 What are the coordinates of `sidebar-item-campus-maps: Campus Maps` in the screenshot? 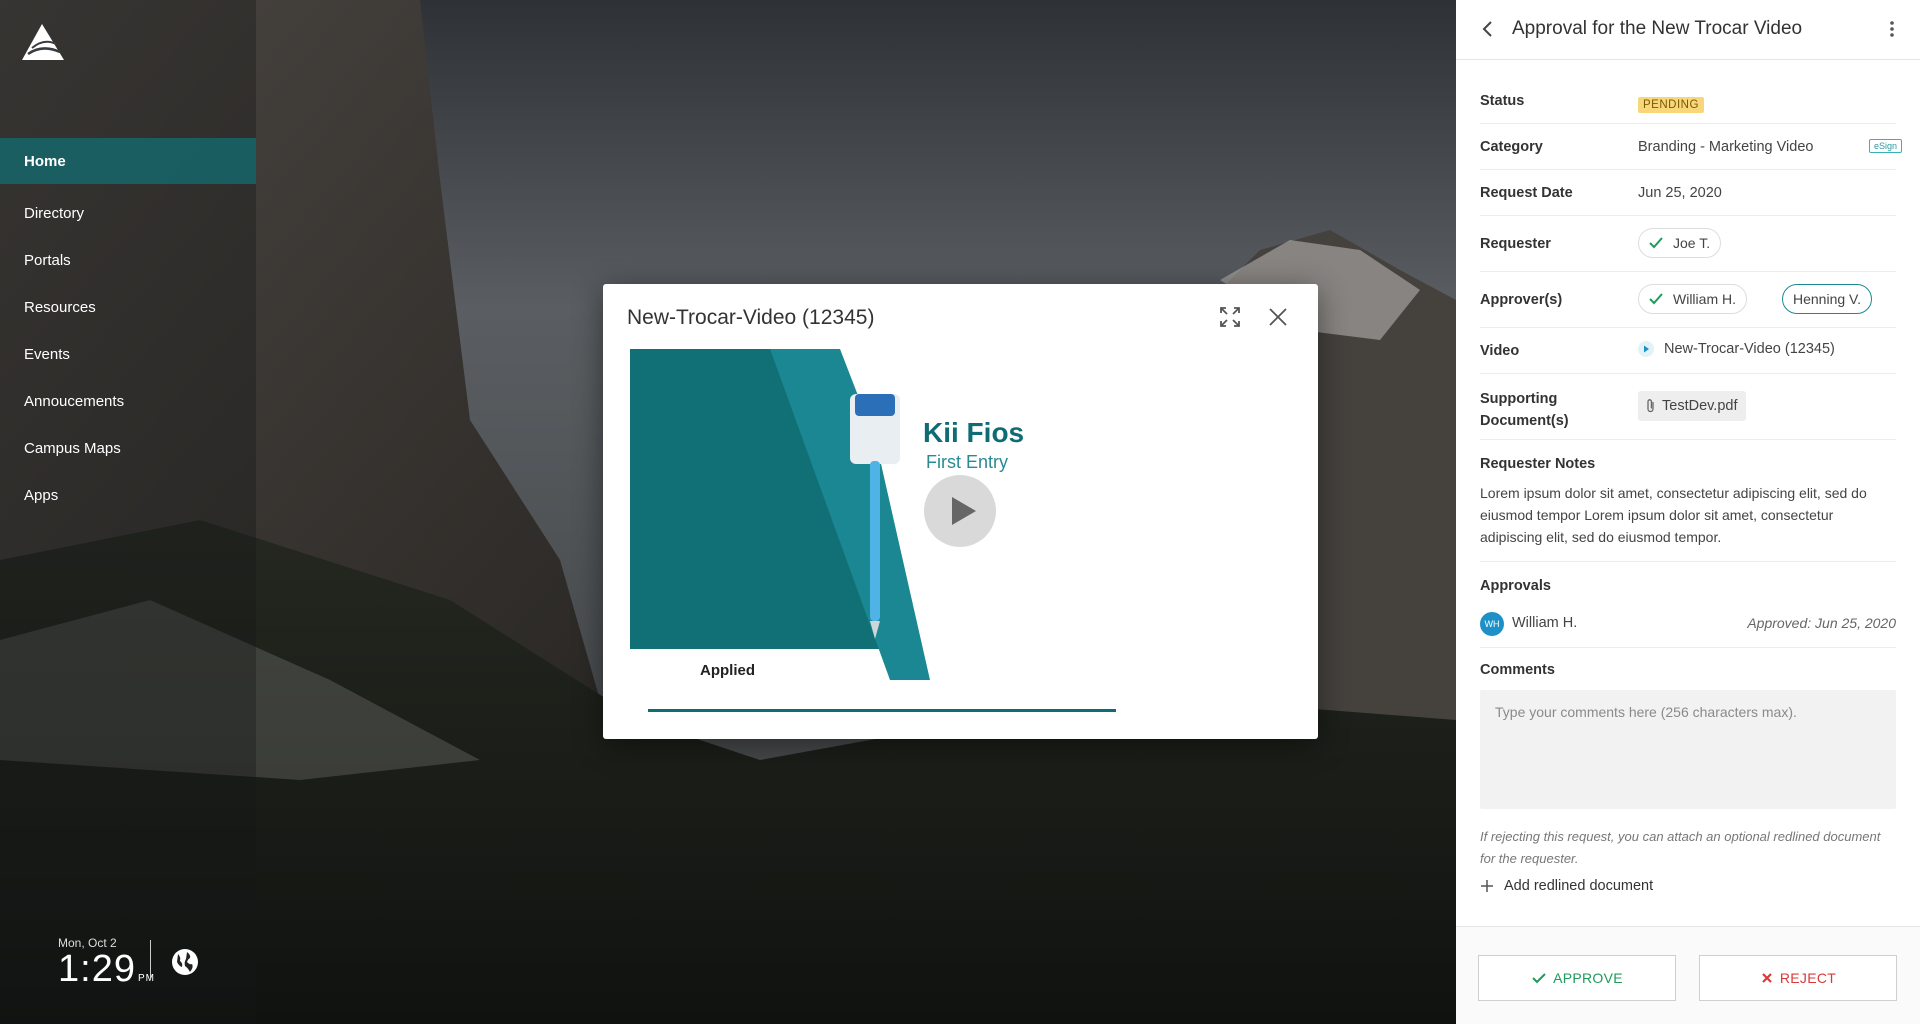 It's located at (128, 448).